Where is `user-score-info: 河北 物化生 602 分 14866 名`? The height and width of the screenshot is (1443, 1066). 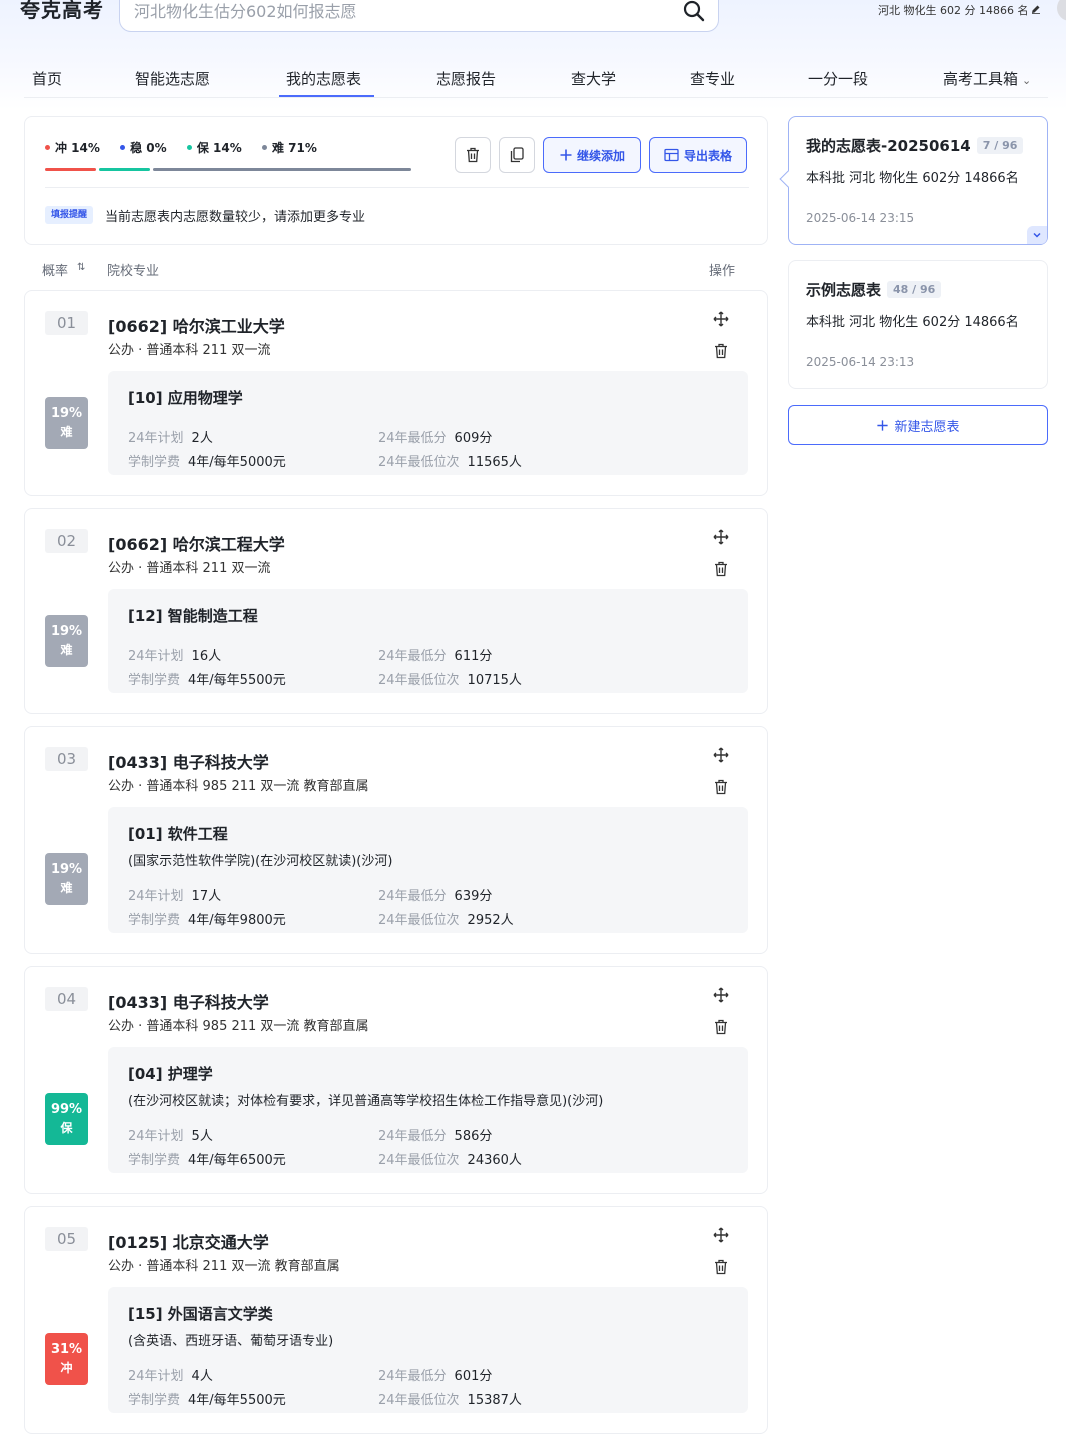
user-score-info: 河北 物化生 602 分 14866 名 is located at coordinates (959, 10).